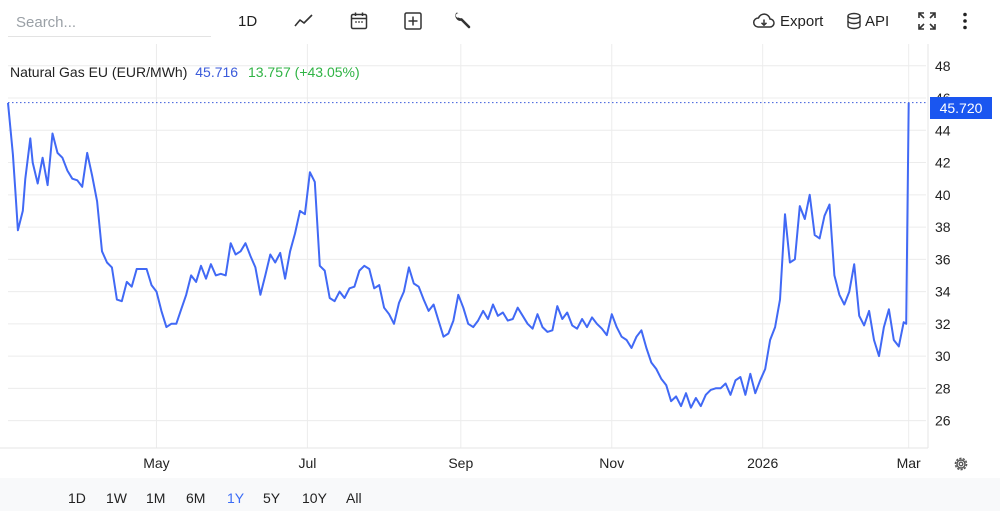 The height and width of the screenshot is (511, 1000). Describe the element at coordinates (877, 21) in the screenshot. I see `api-label: API` at that location.